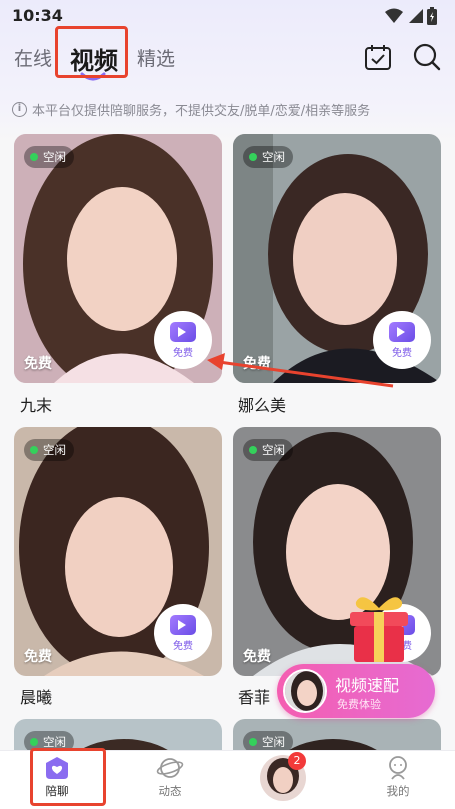 The height and width of the screenshot is (809, 455). What do you see at coordinates (254, 697) in the screenshot?
I see `host-name: 香菲` at bounding box center [254, 697].